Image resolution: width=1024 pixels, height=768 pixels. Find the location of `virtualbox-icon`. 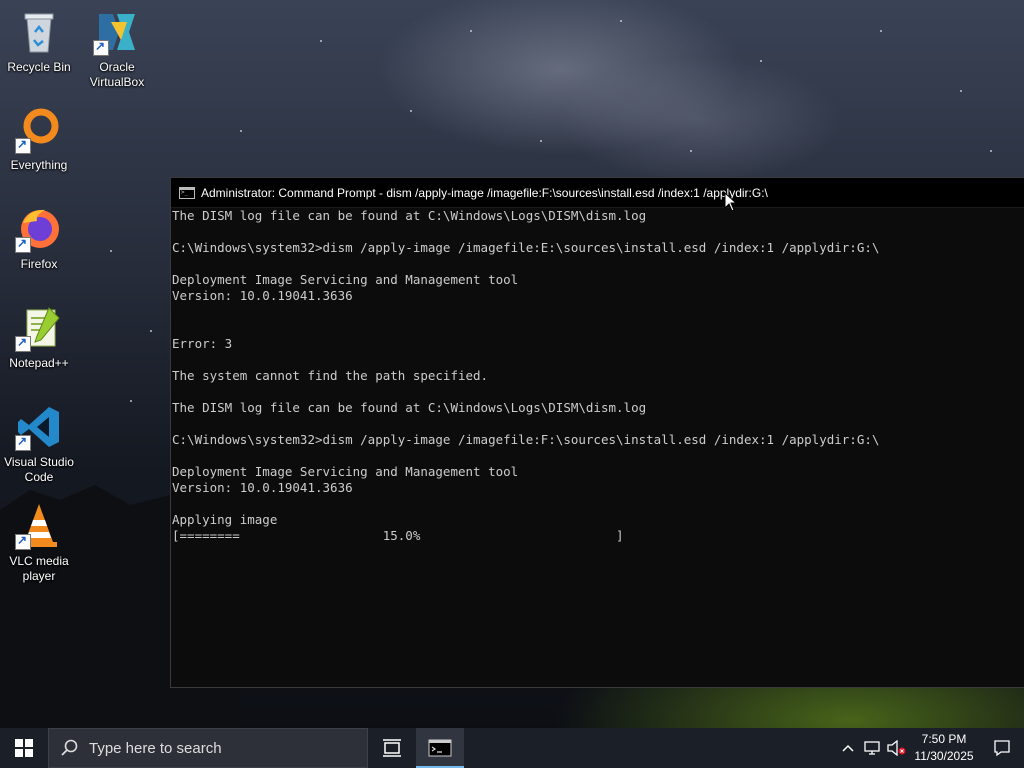

virtualbox-icon is located at coordinates (117, 32).